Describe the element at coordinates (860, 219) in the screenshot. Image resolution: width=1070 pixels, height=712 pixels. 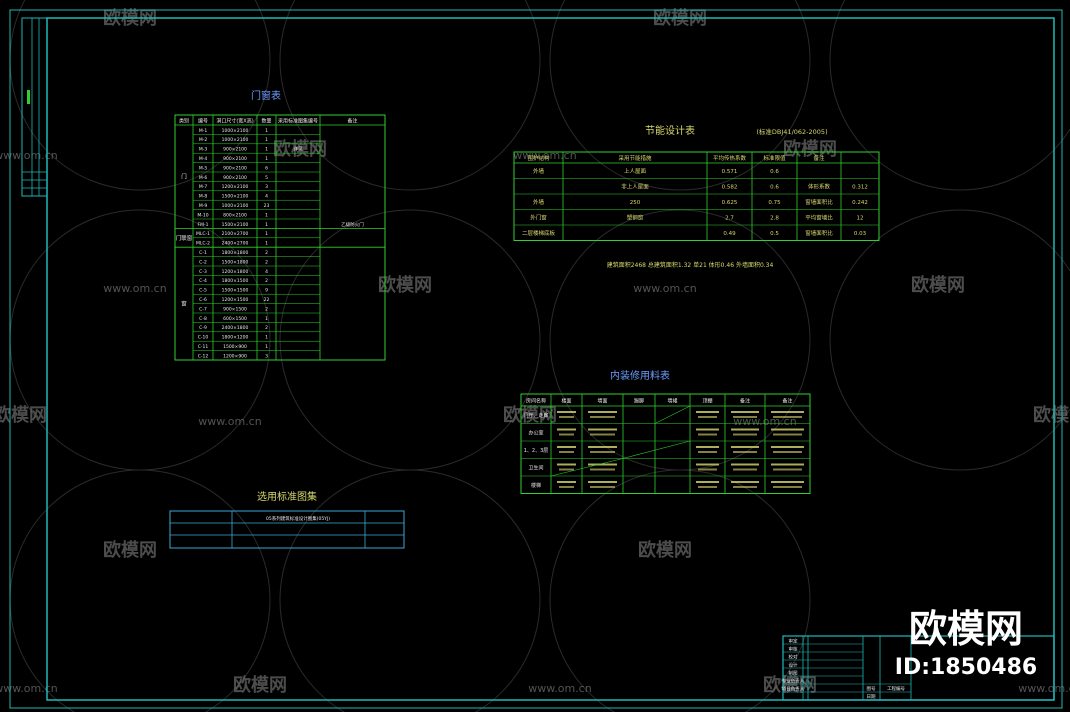
I see `energy-table-cell: 12` at that location.